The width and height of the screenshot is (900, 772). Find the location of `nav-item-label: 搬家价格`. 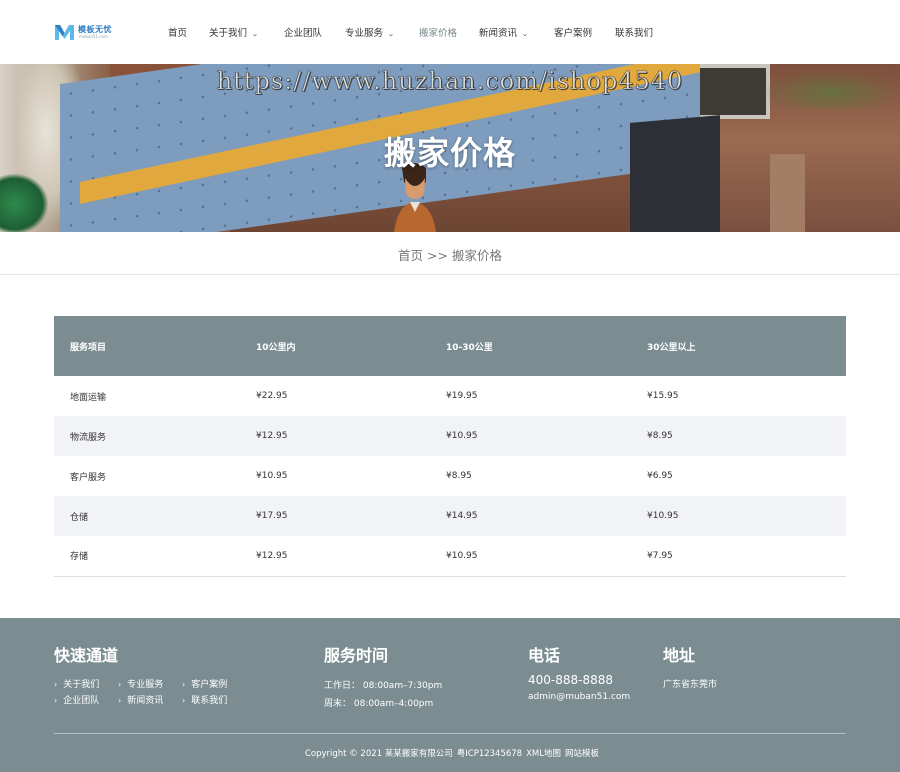

nav-item-label: 搬家价格 is located at coordinates (438, 33).